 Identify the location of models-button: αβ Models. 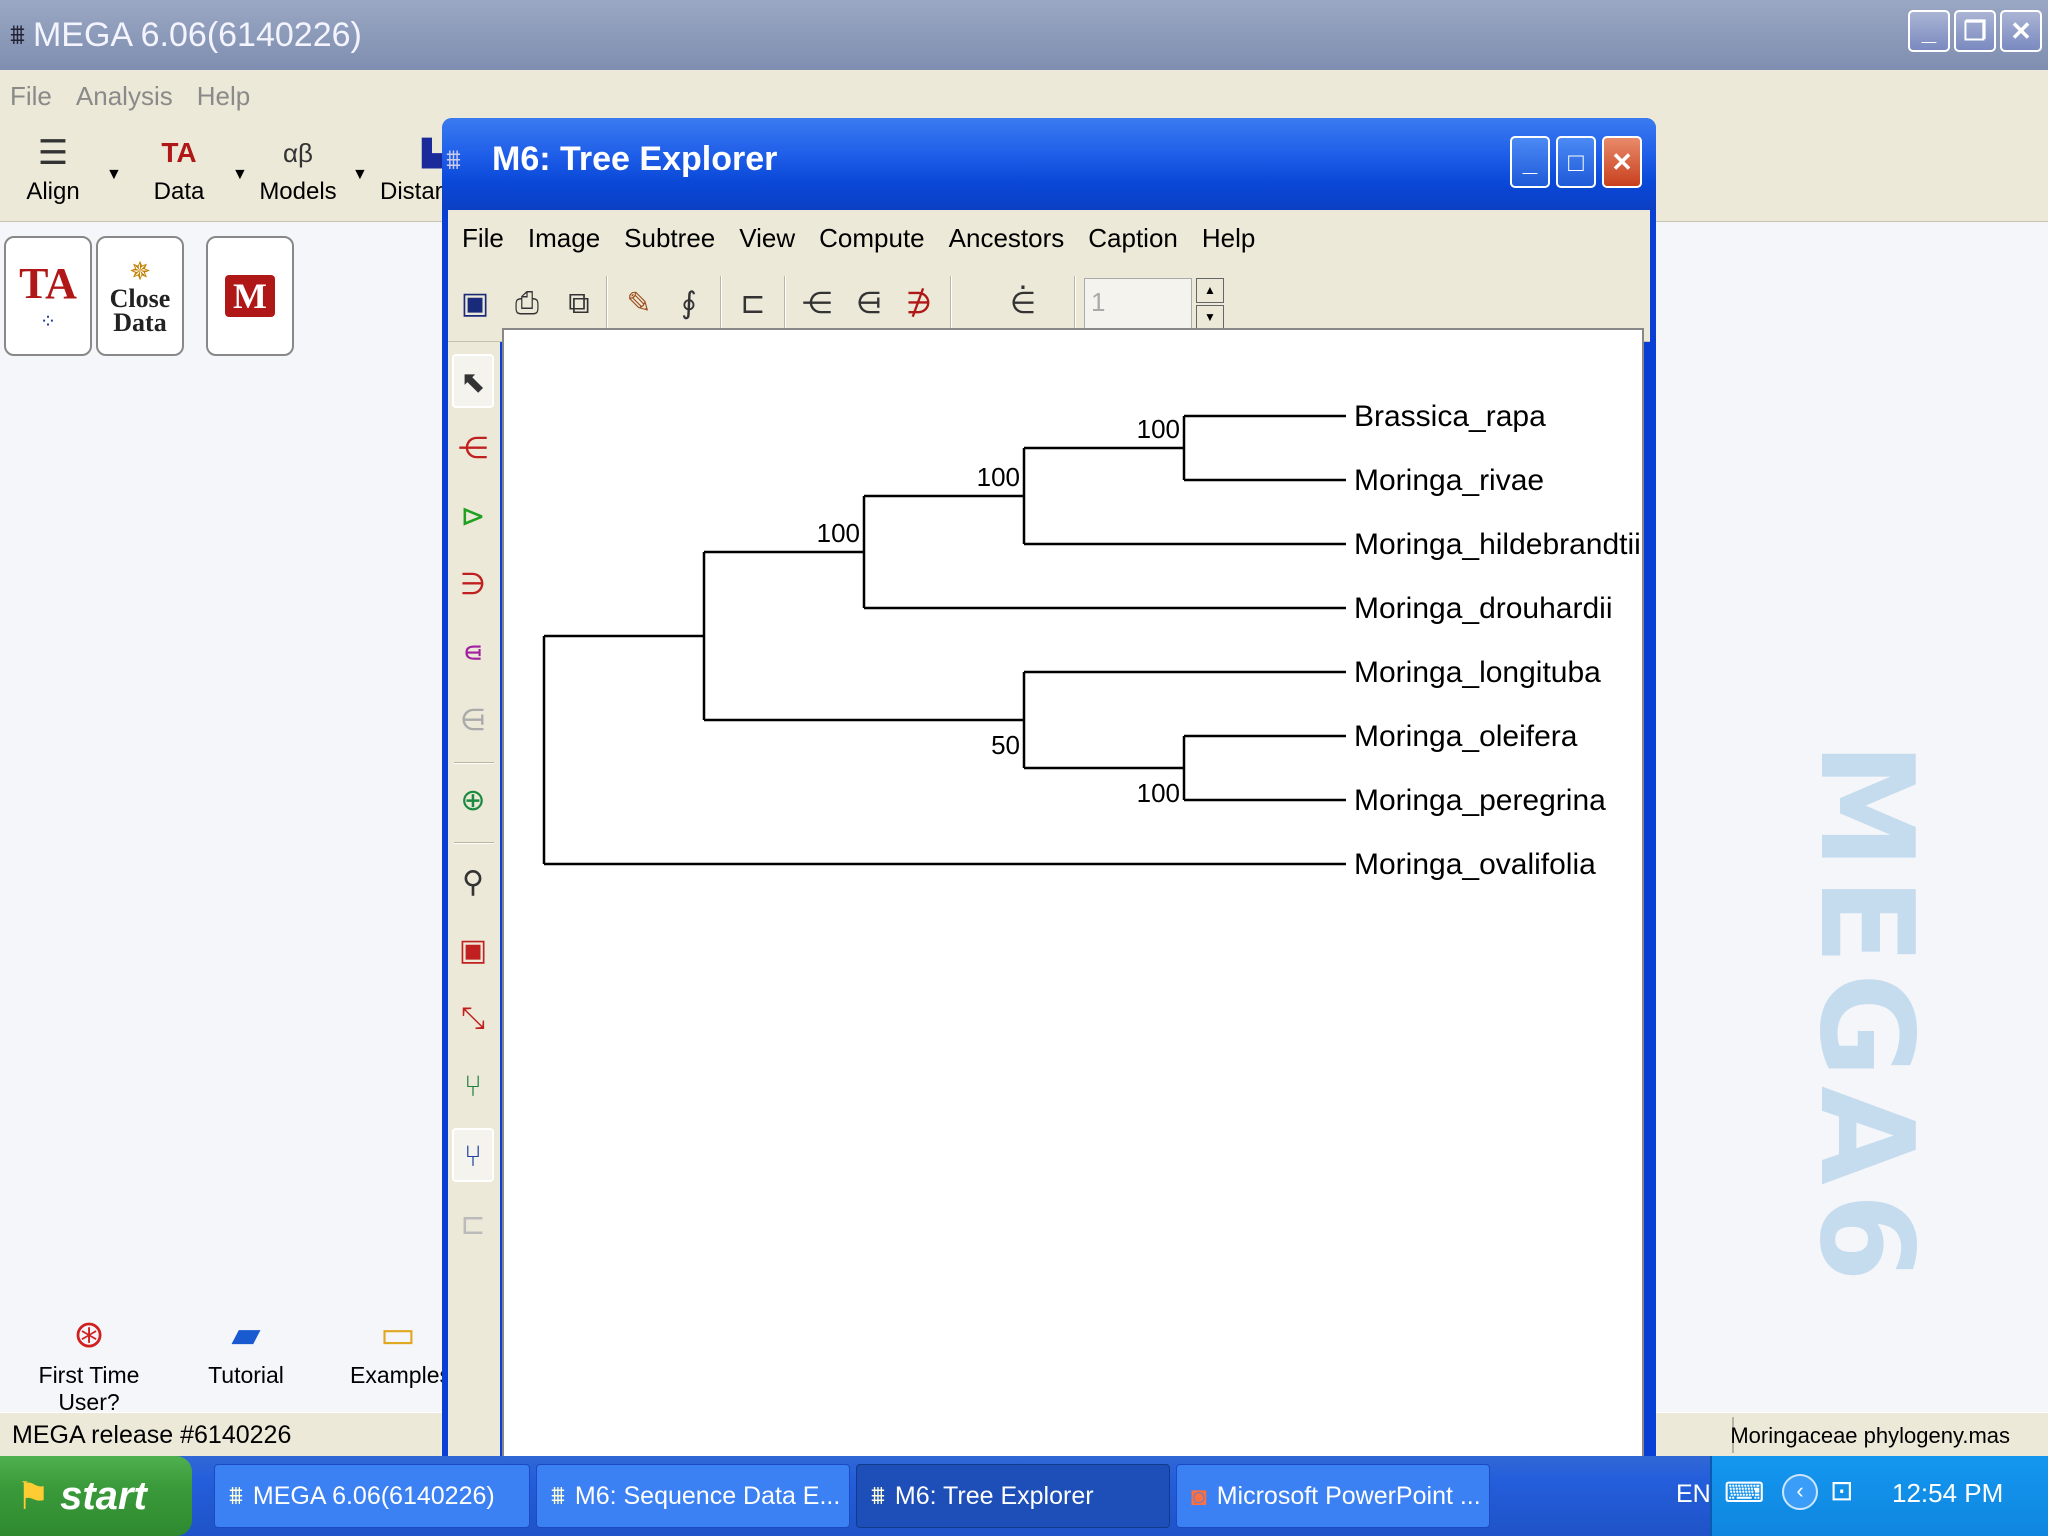
(298, 167).